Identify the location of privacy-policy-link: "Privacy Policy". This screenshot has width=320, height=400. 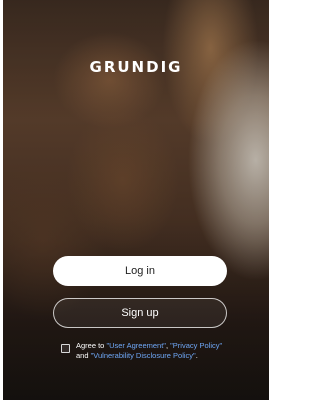
(196, 345).